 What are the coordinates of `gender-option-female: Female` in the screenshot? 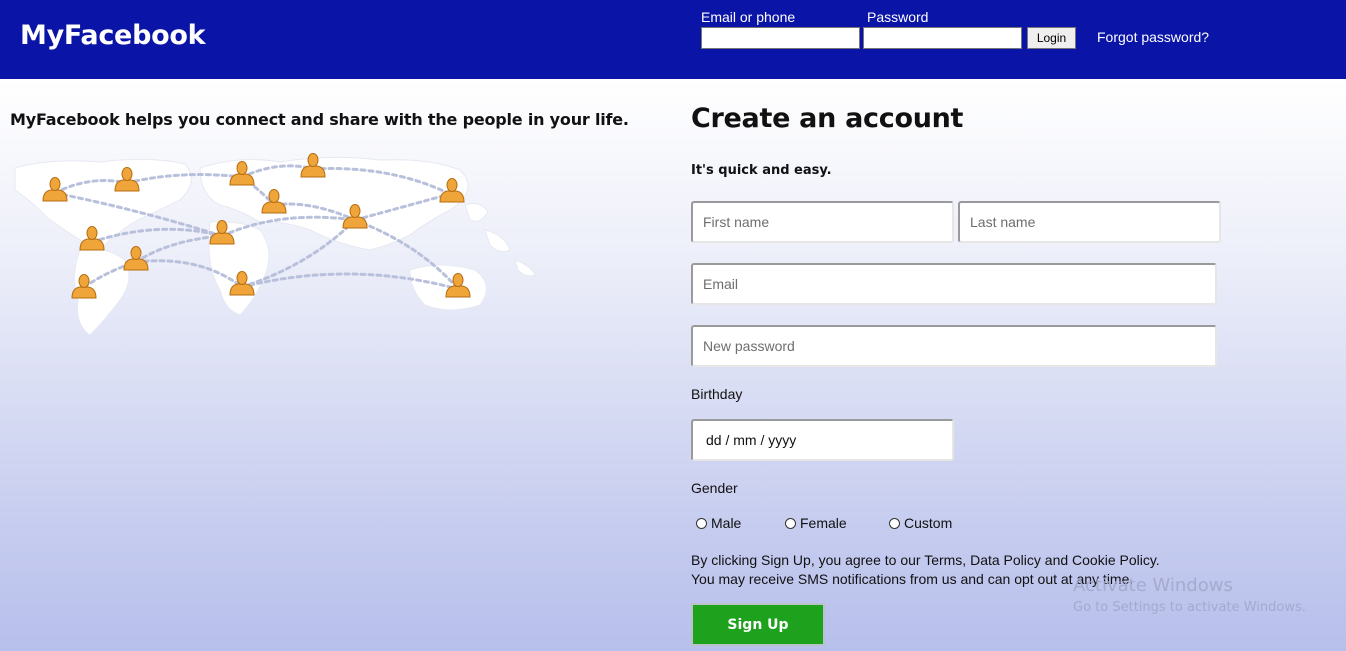 It's located at (816, 523).